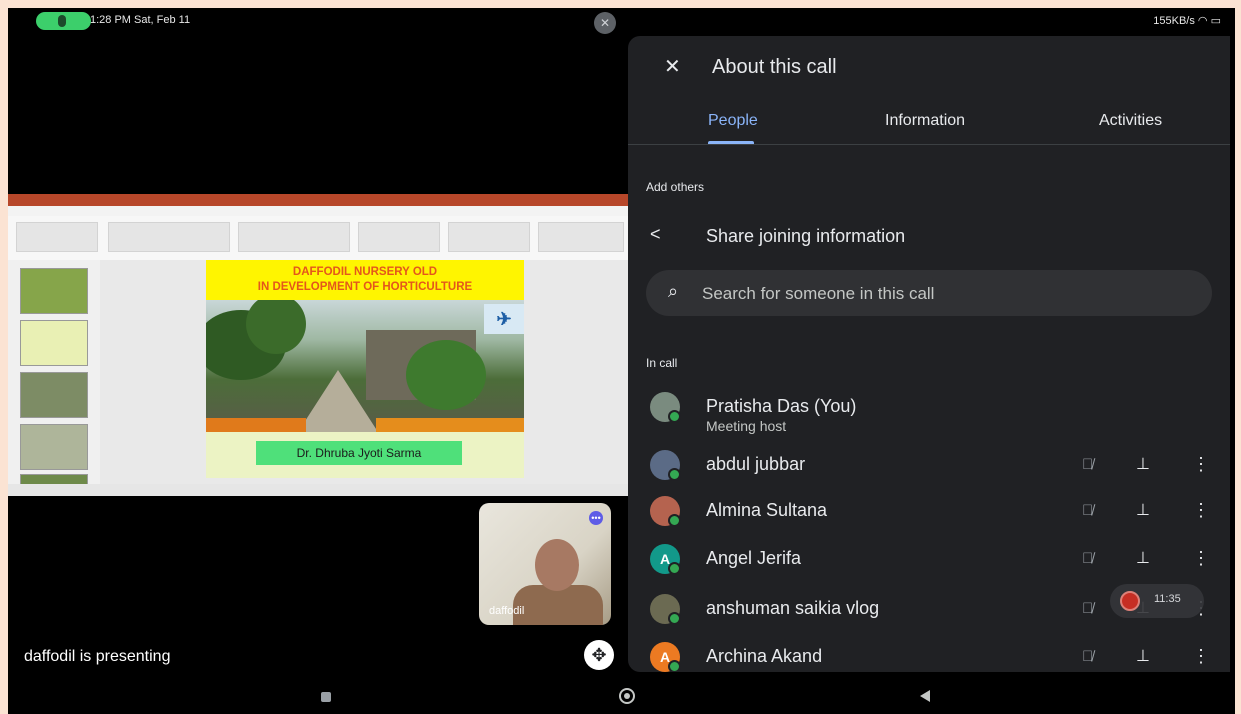 The width and height of the screenshot is (1241, 714). Describe the element at coordinates (733, 121) in the screenshot. I see `tab-people: People` at that location.